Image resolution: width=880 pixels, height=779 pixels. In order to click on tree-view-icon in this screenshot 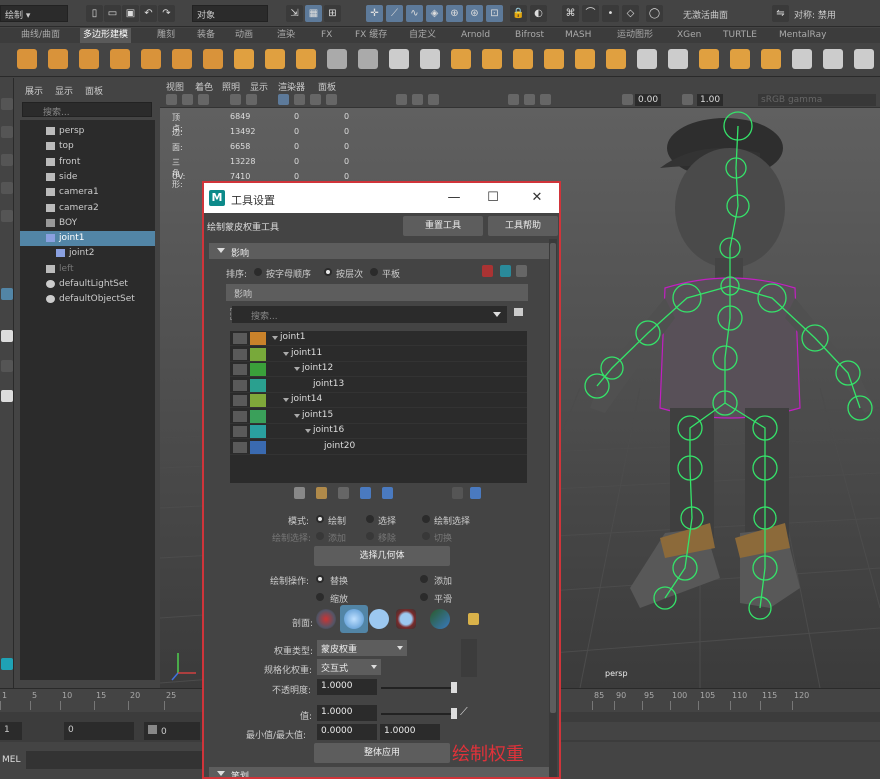, I will do `click(475, 493)`.